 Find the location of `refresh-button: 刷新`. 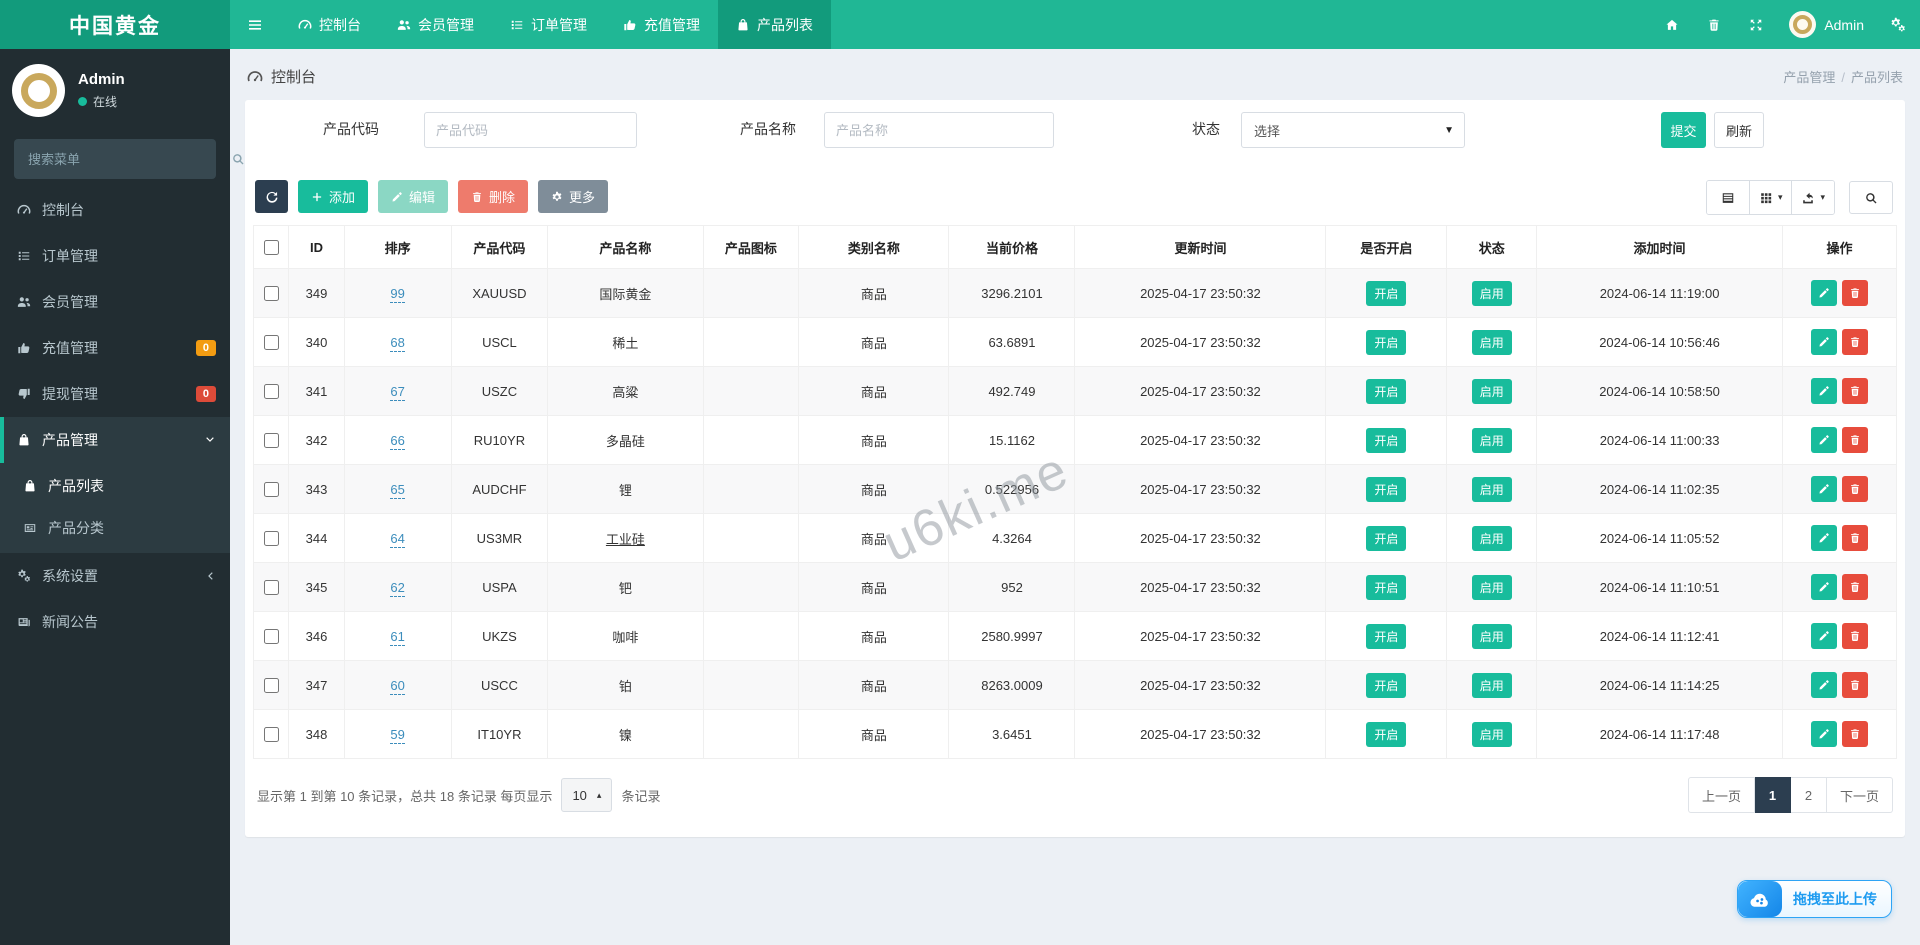

refresh-button: 刷新 is located at coordinates (1739, 130).